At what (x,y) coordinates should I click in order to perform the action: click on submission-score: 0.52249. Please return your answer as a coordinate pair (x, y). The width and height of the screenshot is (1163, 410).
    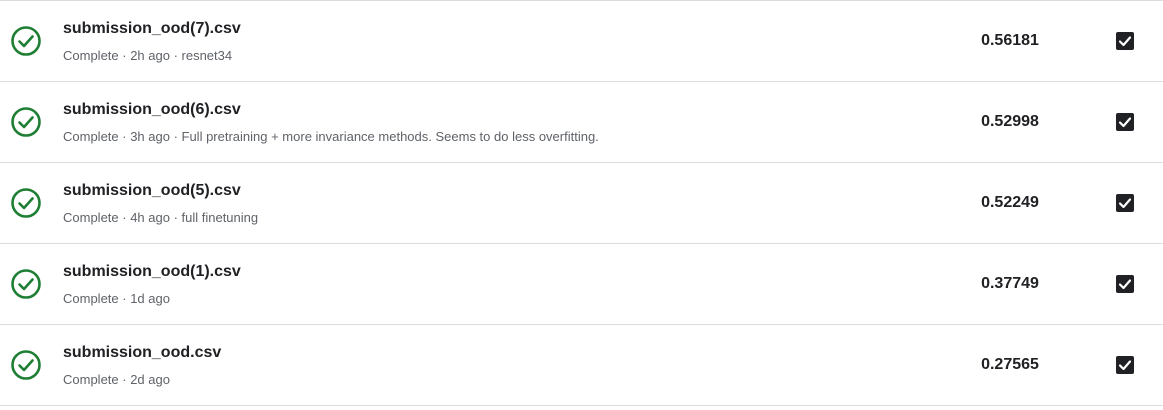
    Looking at the image, I should click on (1010, 202).